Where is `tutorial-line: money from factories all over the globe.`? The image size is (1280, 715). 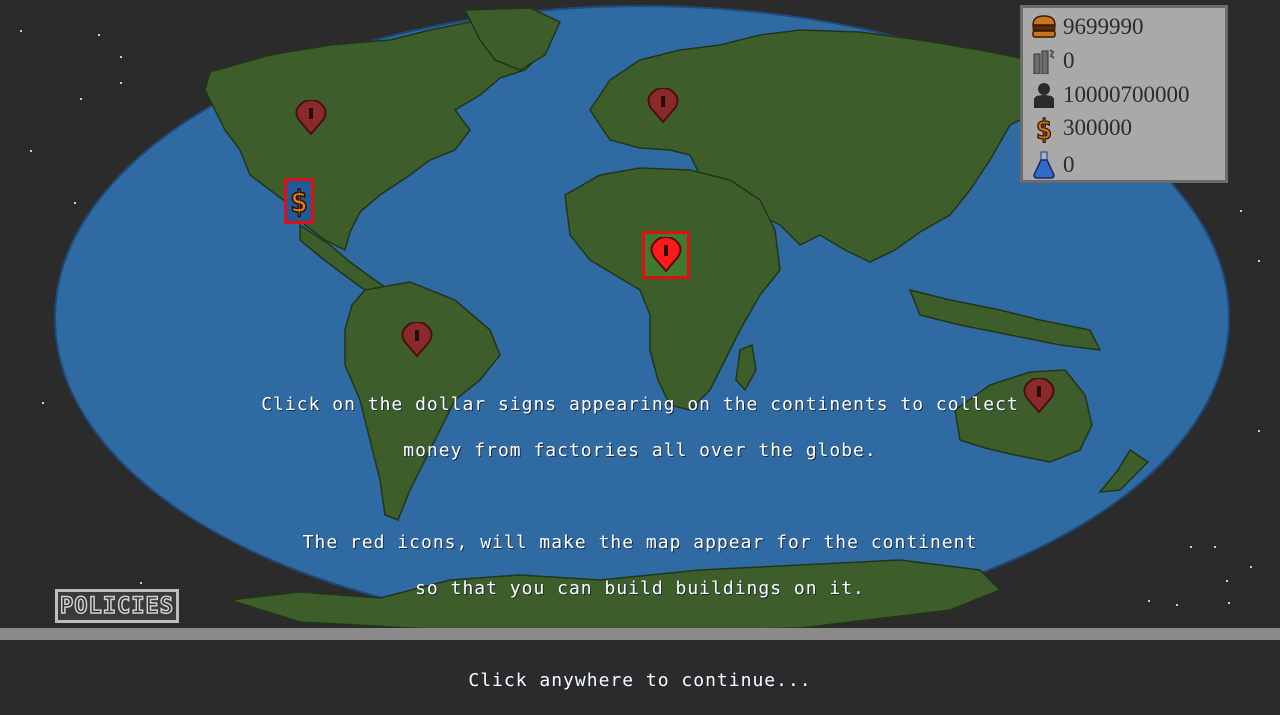
tutorial-line: money from factories all over the globe. is located at coordinates (640, 450).